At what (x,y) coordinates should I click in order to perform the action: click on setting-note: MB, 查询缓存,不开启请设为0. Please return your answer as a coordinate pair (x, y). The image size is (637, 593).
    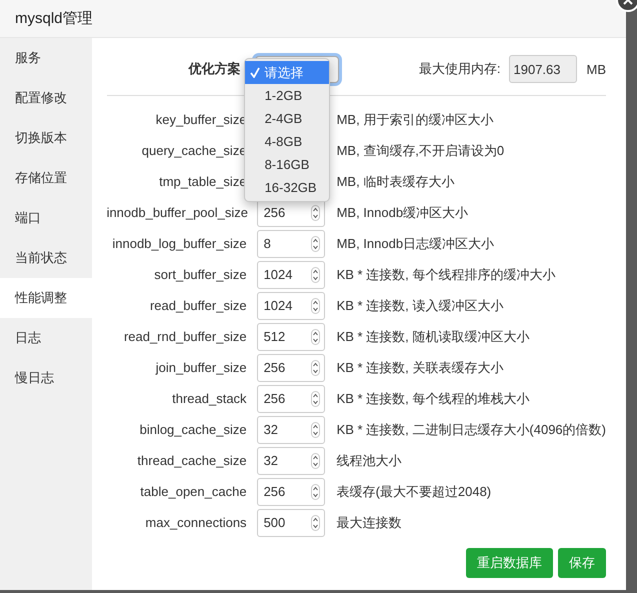
    Looking at the image, I should click on (420, 151).